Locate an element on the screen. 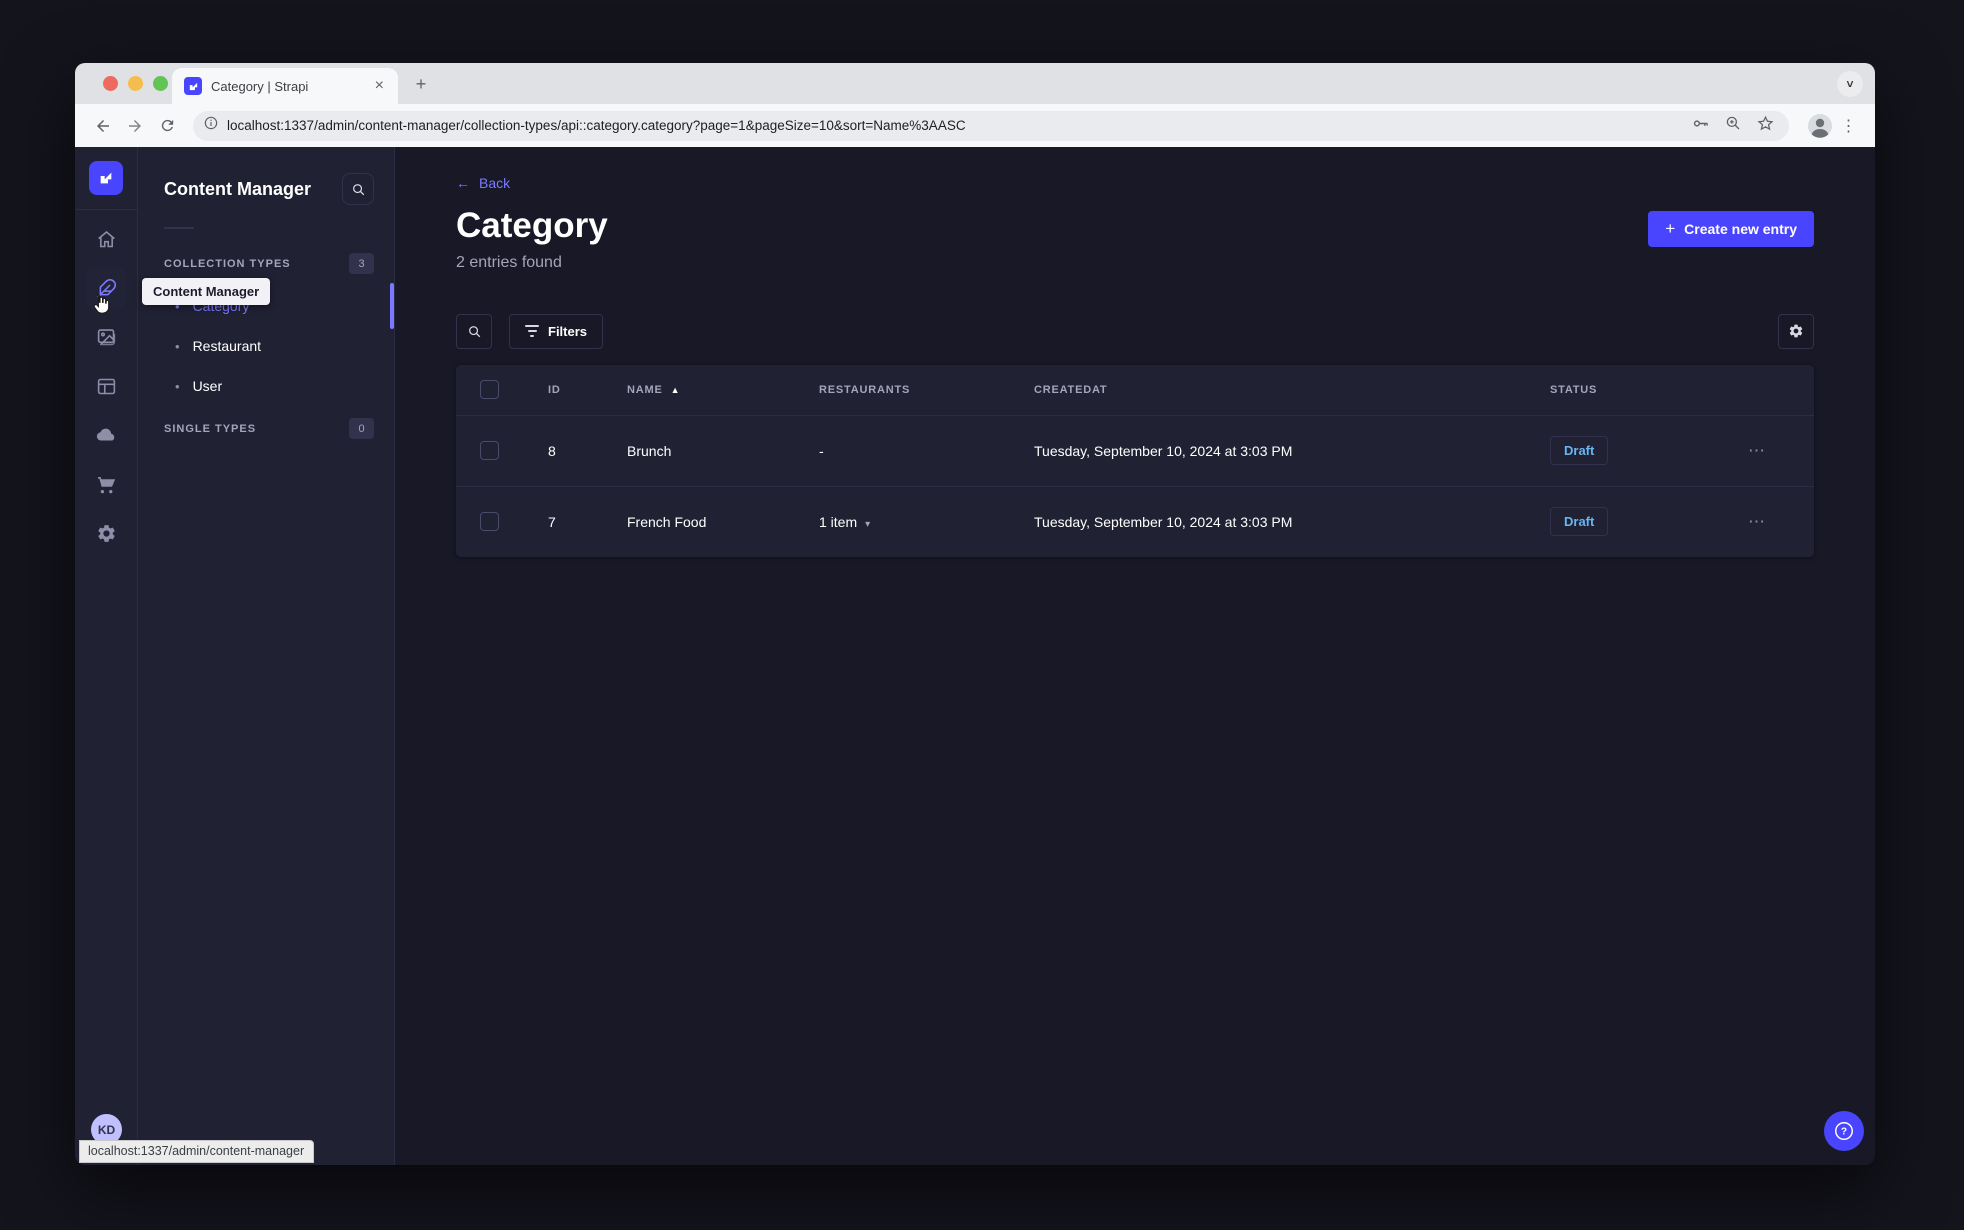 This screenshot has width=1964, height=1230. forward-nav-icon is located at coordinates (135, 126).